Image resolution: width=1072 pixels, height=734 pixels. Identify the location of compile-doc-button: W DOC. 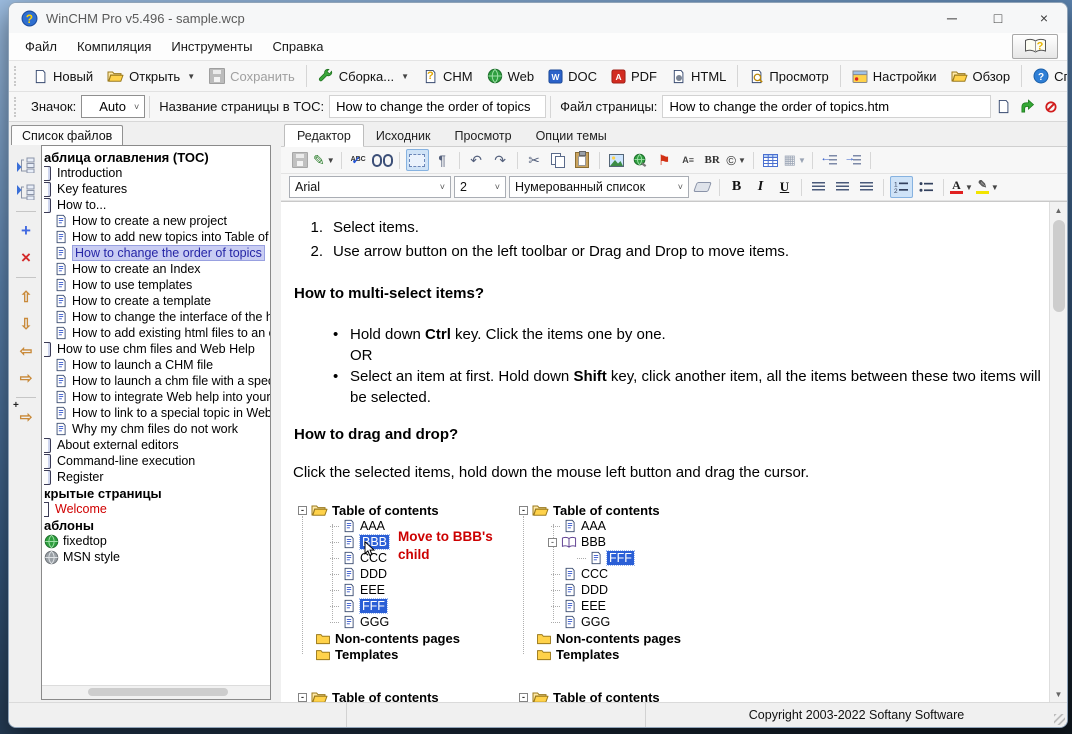
(572, 76).